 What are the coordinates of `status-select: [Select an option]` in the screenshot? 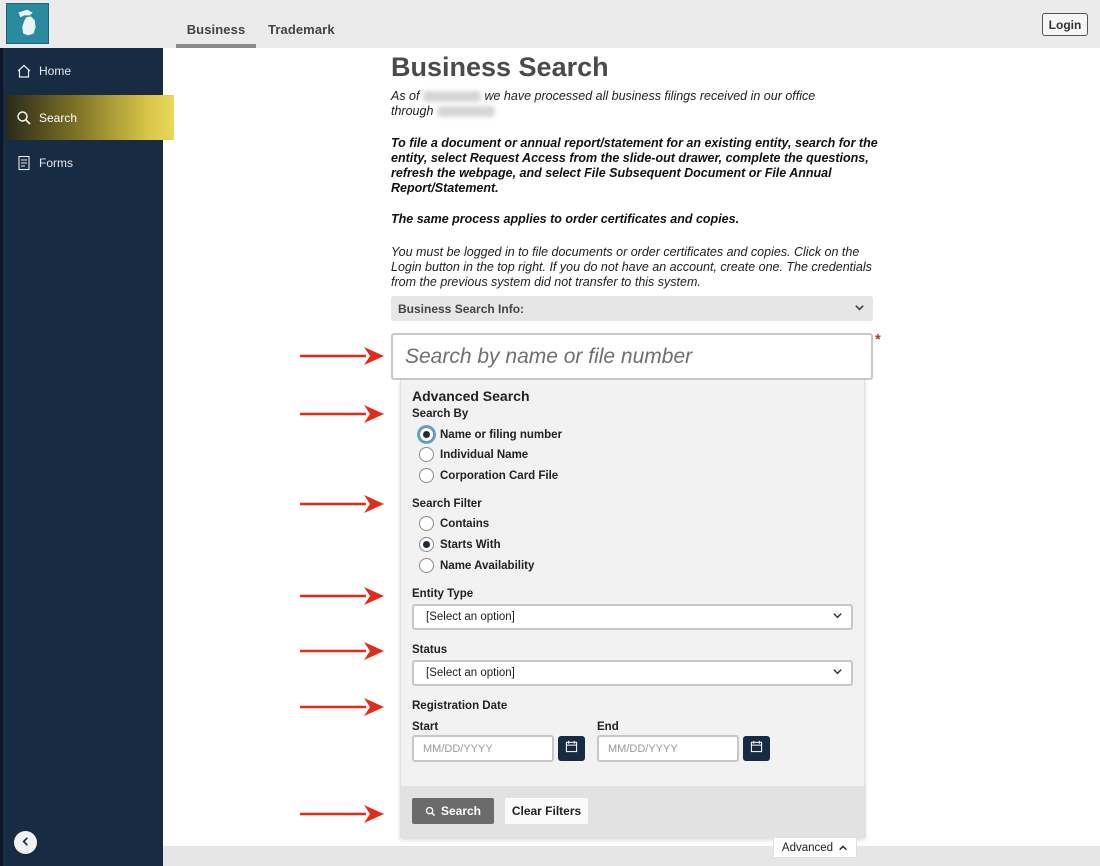 It's located at (632, 673).